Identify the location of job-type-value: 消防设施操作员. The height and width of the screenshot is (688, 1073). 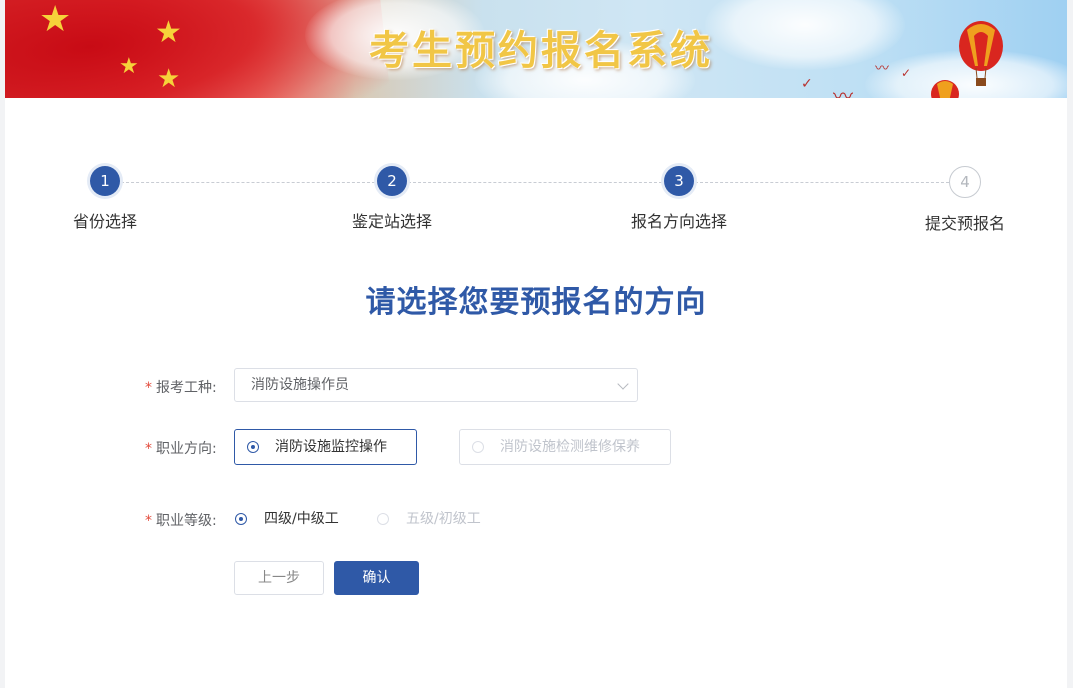
(300, 385).